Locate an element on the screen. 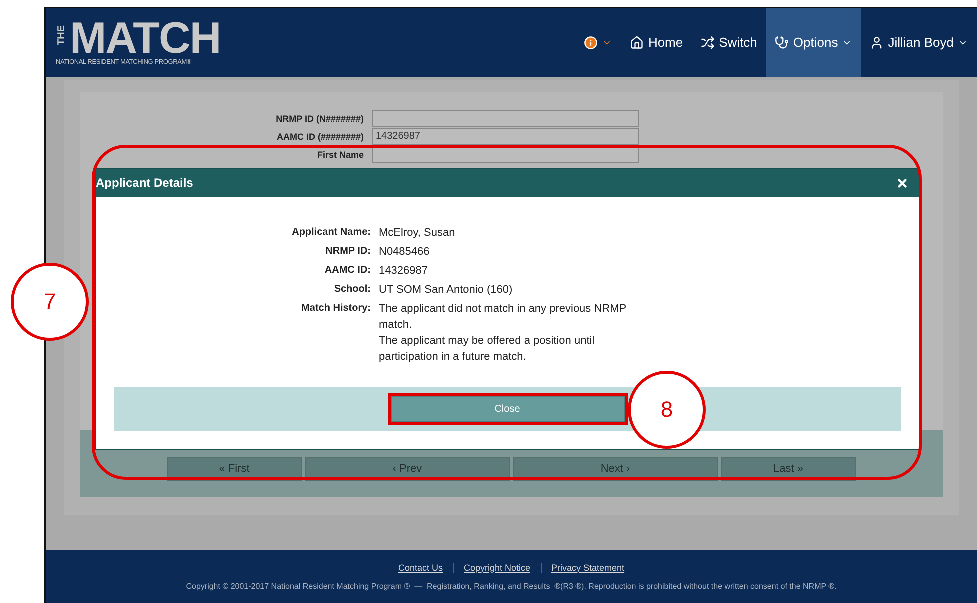 The image size is (977, 603). detail-label: Match History: is located at coordinates (335, 309).